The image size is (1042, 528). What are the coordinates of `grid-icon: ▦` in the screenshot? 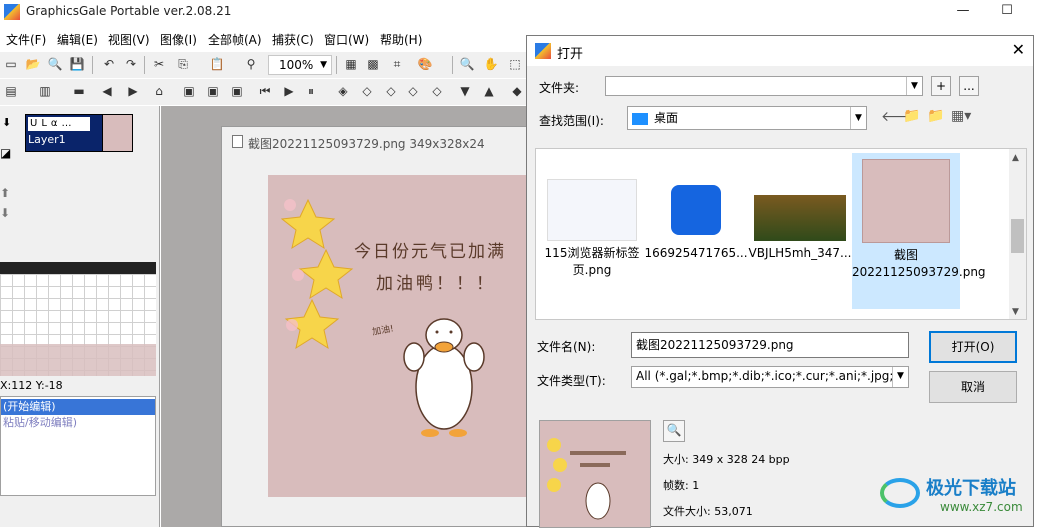 It's located at (351, 64).